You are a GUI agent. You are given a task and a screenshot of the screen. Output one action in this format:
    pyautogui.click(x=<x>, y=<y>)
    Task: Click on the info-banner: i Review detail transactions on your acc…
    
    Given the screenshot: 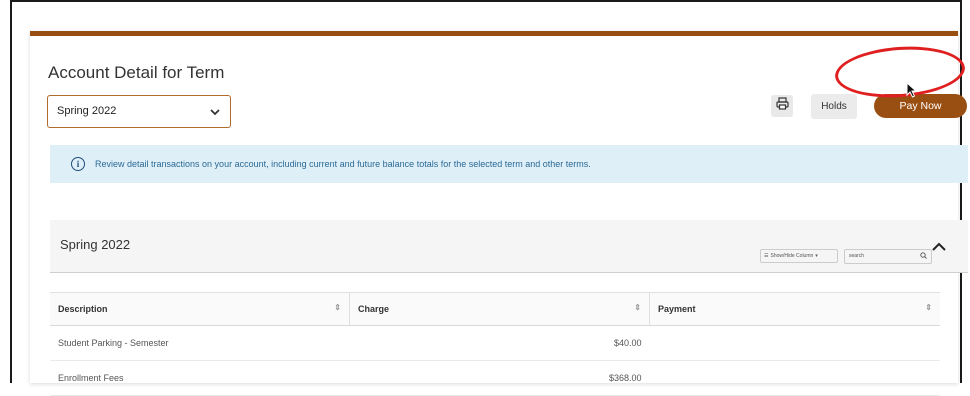 What is the action you would take?
    pyautogui.click(x=509, y=164)
    